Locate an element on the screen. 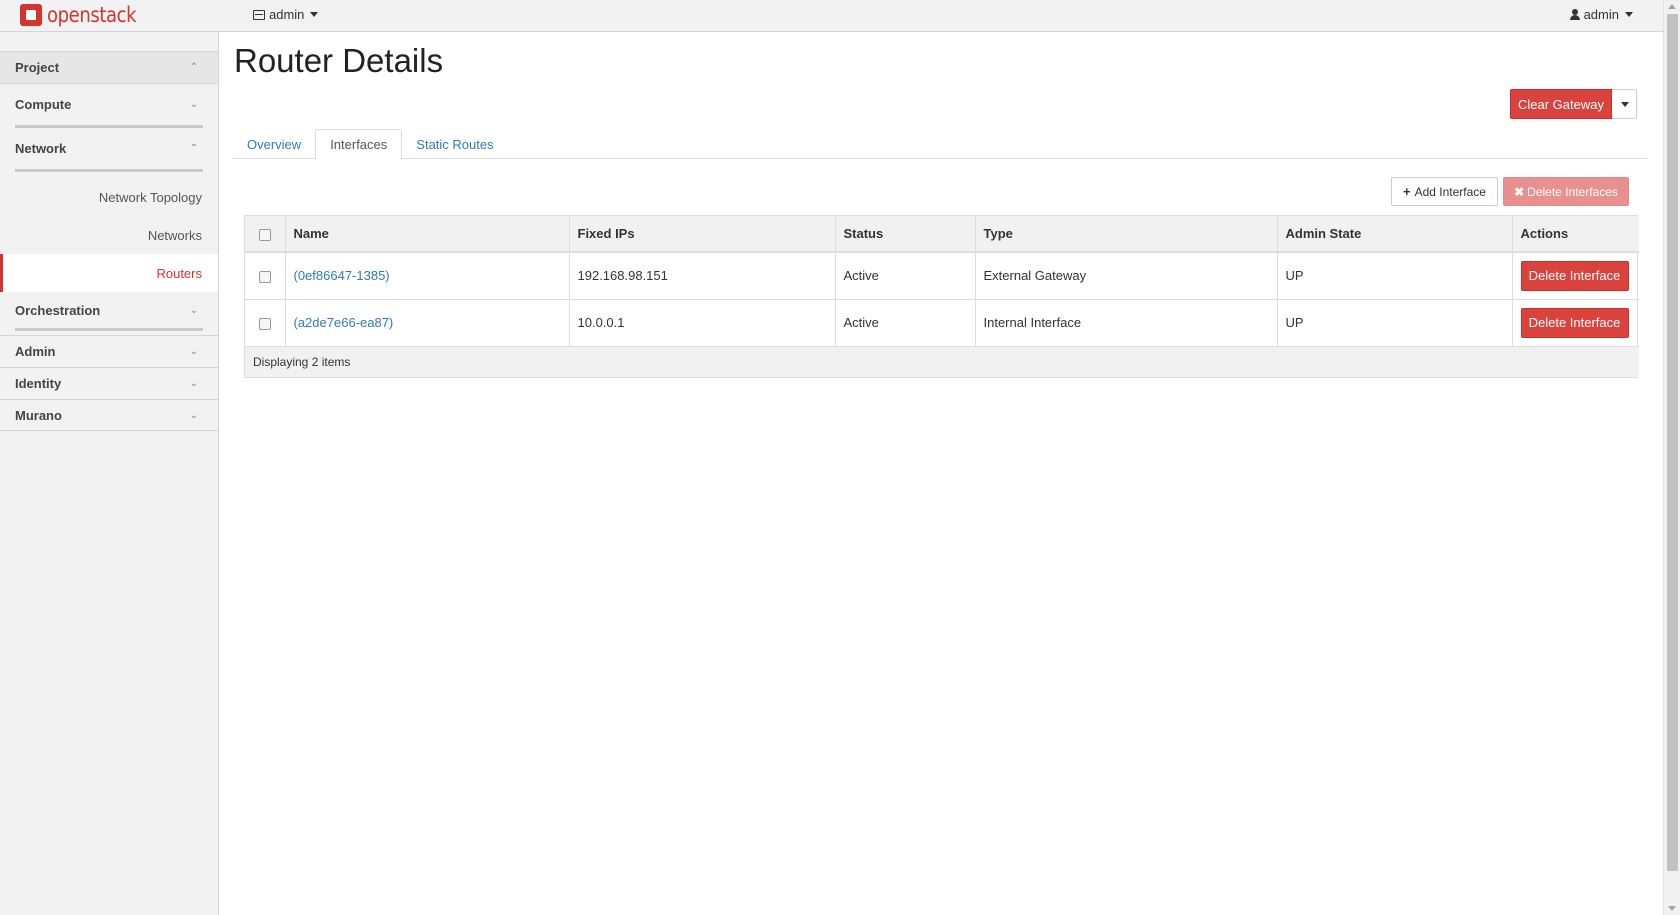  add-interface-label: Add Interface is located at coordinates (1450, 191).